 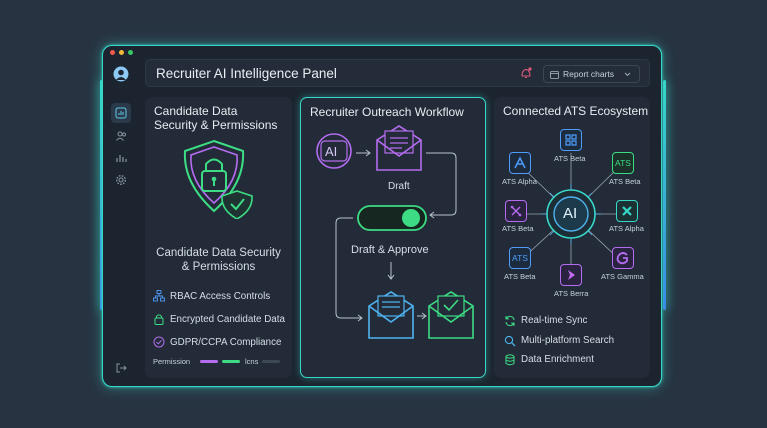 I want to click on sync-icon, so click(x=510, y=321).